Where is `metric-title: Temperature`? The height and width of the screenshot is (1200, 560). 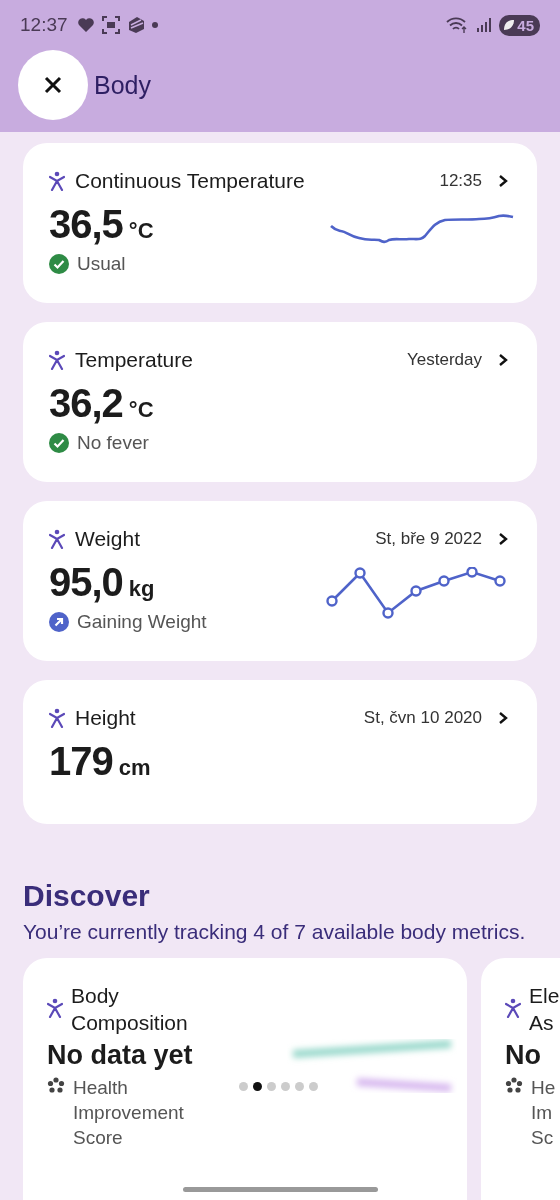
metric-title: Temperature is located at coordinates (134, 360).